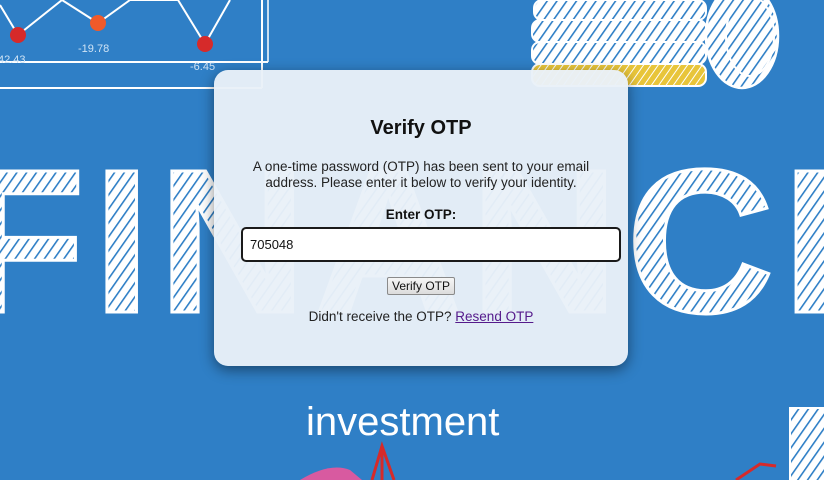 Image resolution: width=824 pixels, height=480 pixels. I want to click on svg-text: investment, so click(402, 422).